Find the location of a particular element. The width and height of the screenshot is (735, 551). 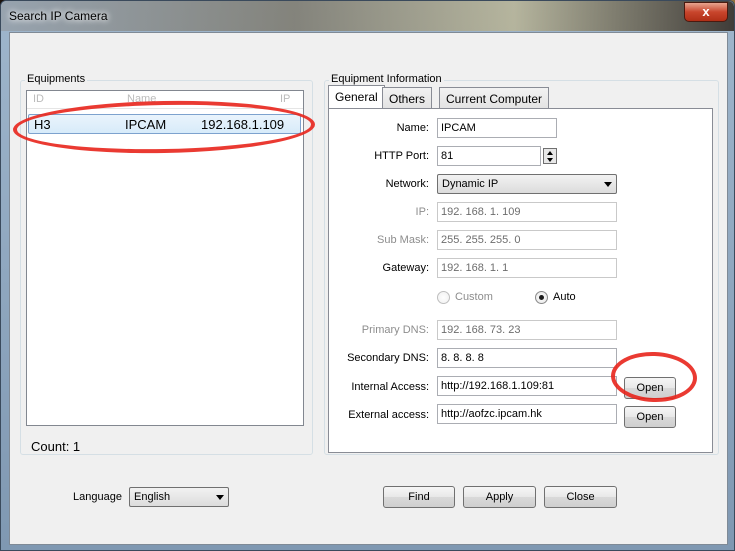

equipment-row: H3 IPCAM 192.168.1.109 is located at coordinates (164, 124).